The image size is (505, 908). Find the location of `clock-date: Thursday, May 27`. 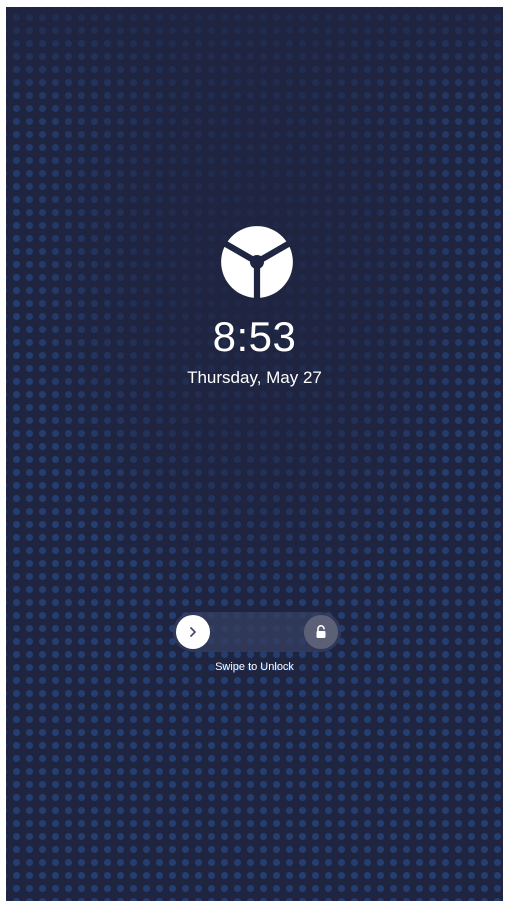

clock-date: Thursday, May 27 is located at coordinates (254, 377).